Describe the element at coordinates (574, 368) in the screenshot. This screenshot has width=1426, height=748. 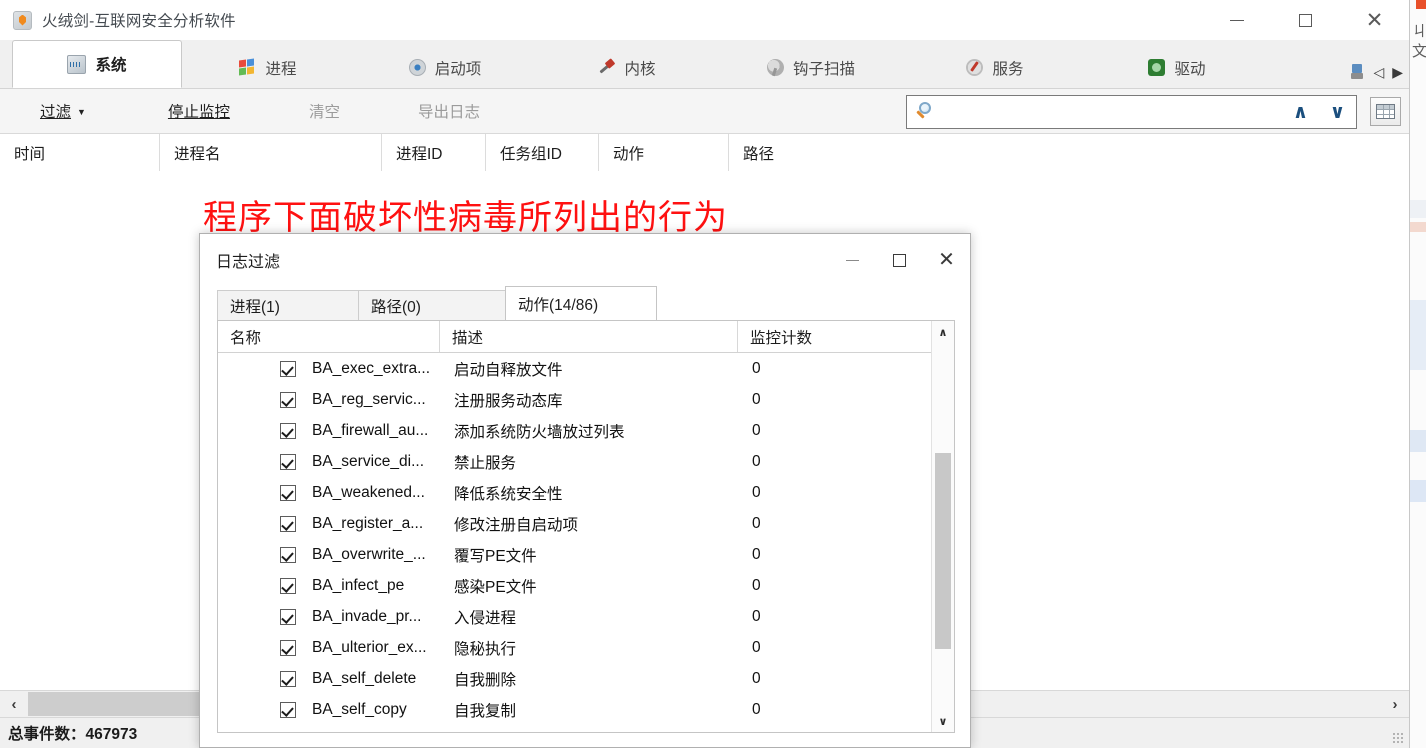
I see `list-item: BA_exec_extra... 启动自释放文件 0` at that location.